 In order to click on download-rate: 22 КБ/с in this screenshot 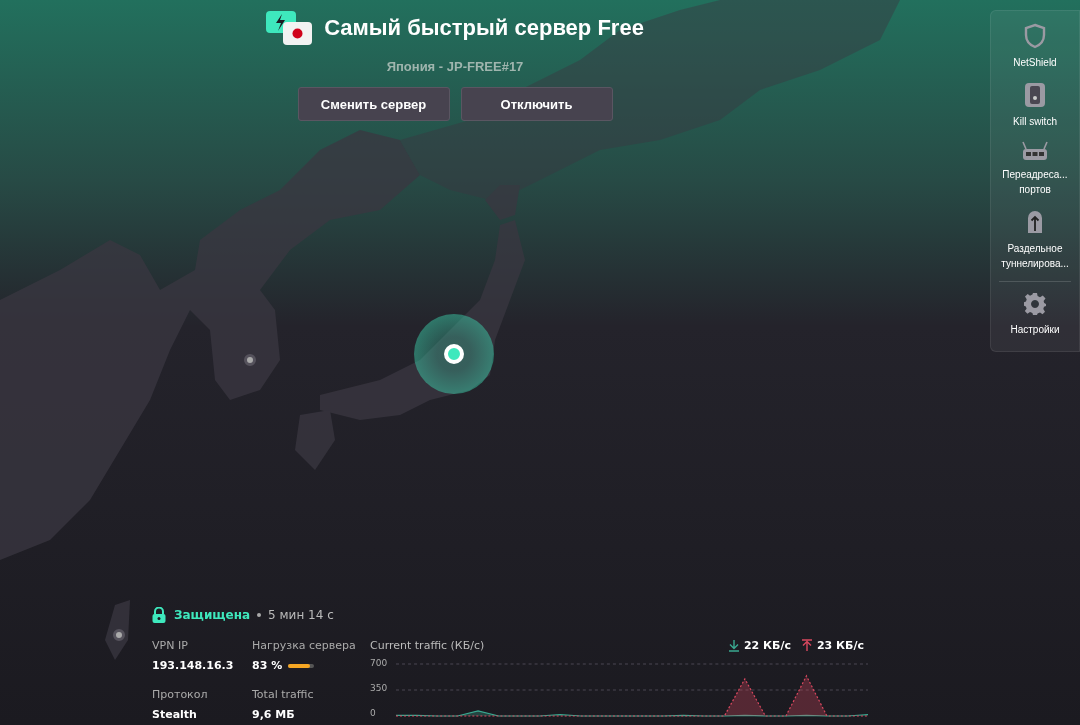, I will do `click(767, 645)`.